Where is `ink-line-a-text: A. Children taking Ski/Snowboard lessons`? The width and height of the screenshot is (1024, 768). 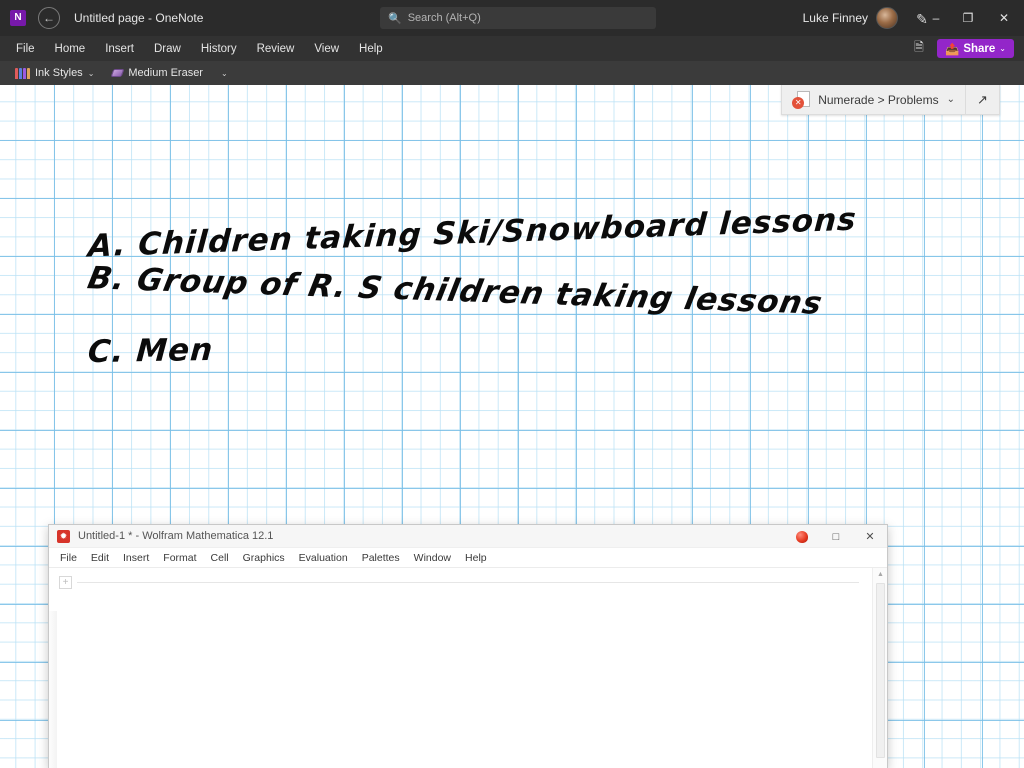 ink-line-a-text: A. Children taking Ski/Snowboard lessons is located at coordinates (472, 233).